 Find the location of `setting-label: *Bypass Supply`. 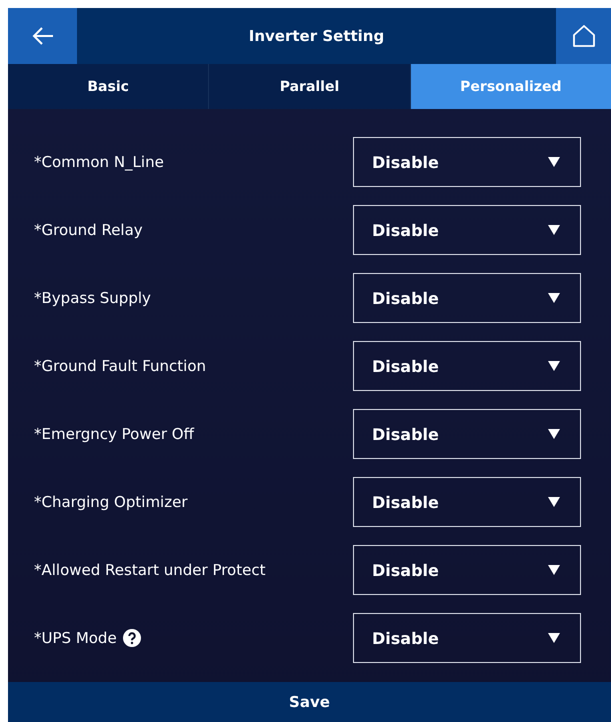

setting-label: *Bypass Supply is located at coordinates (92, 298).